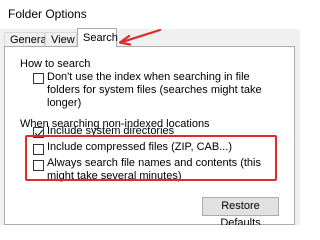  I want to click on tab-general: General, so click(26, 39).